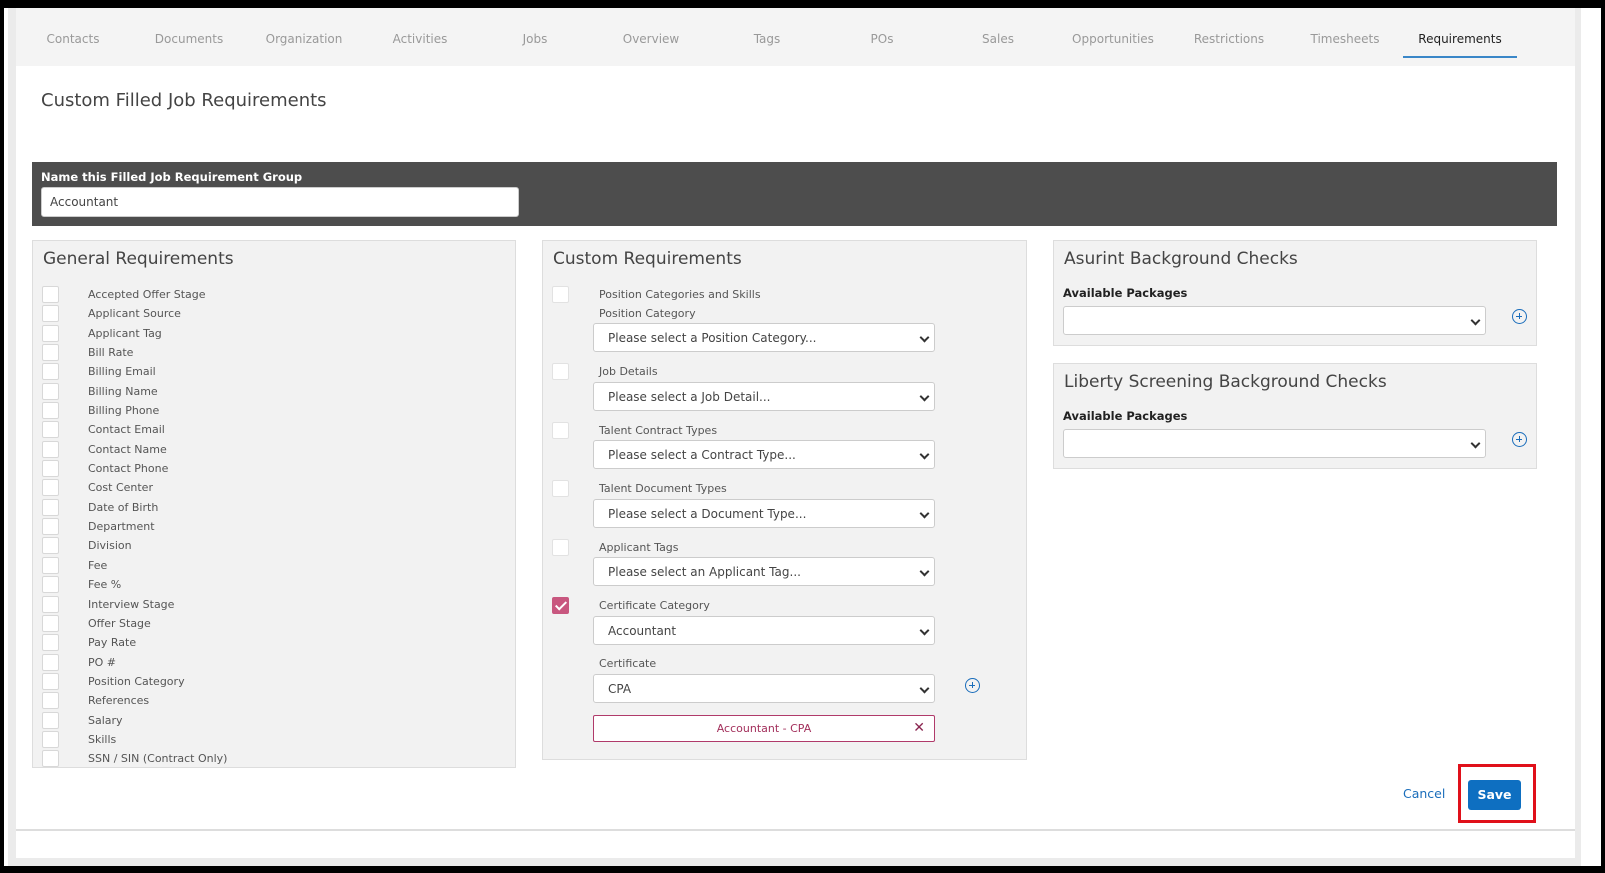 The height and width of the screenshot is (873, 1605). I want to click on requirement-label: Fee, so click(98, 565).